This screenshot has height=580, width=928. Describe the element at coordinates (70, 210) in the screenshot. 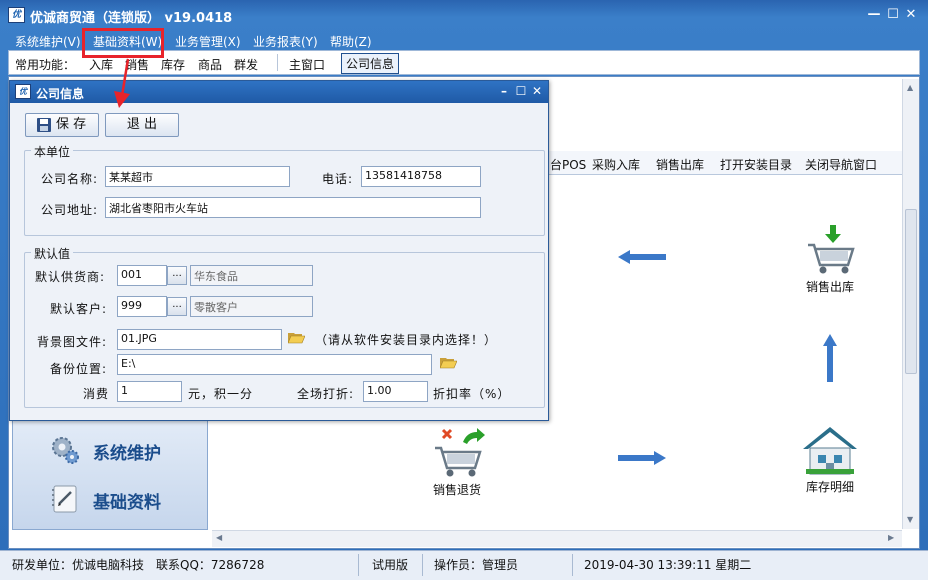

I see `company-address-label: 公司地址:` at that location.